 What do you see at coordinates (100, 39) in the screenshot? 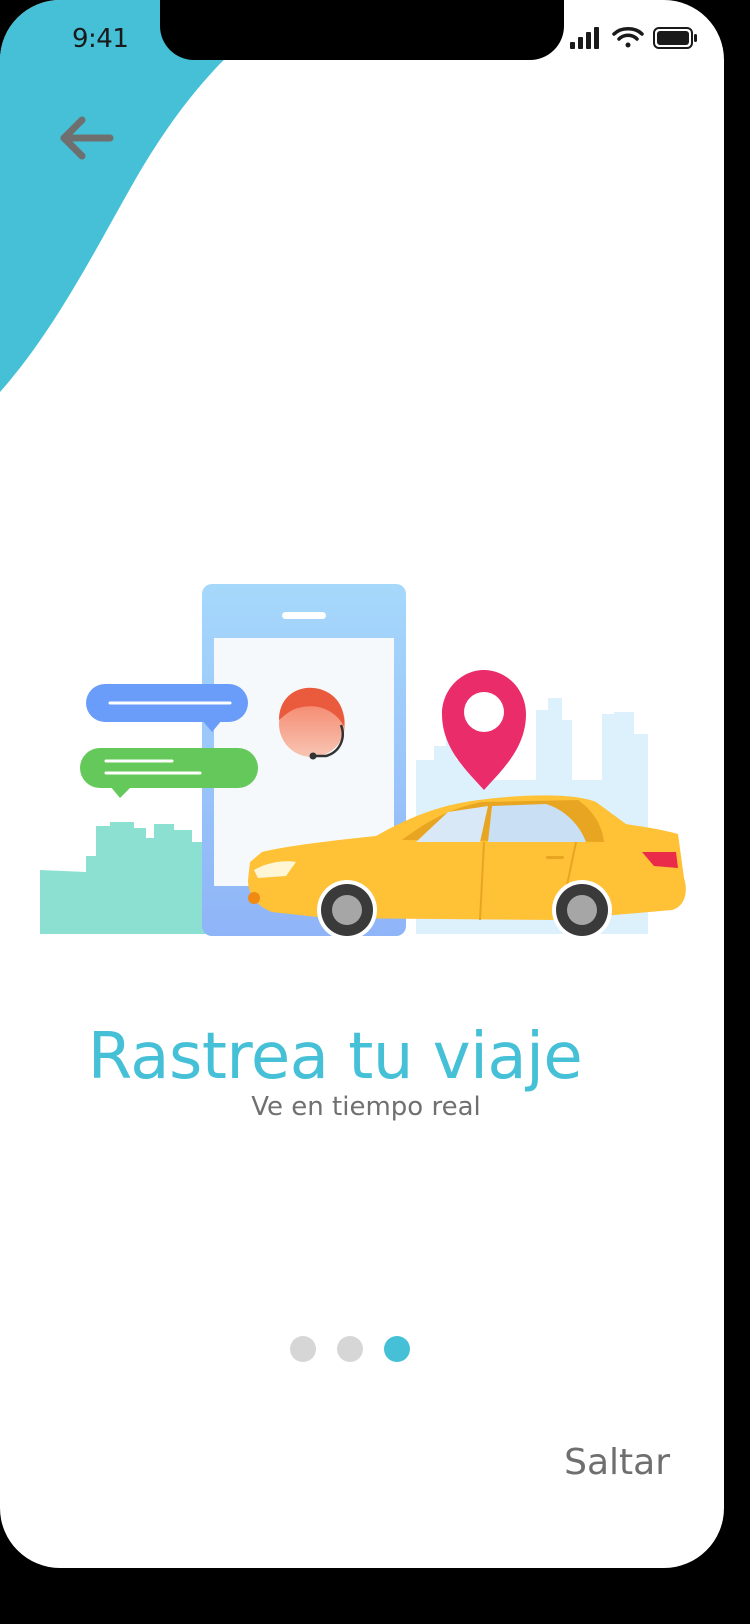
I see `status-time: 9:41` at bounding box center [100, 39].